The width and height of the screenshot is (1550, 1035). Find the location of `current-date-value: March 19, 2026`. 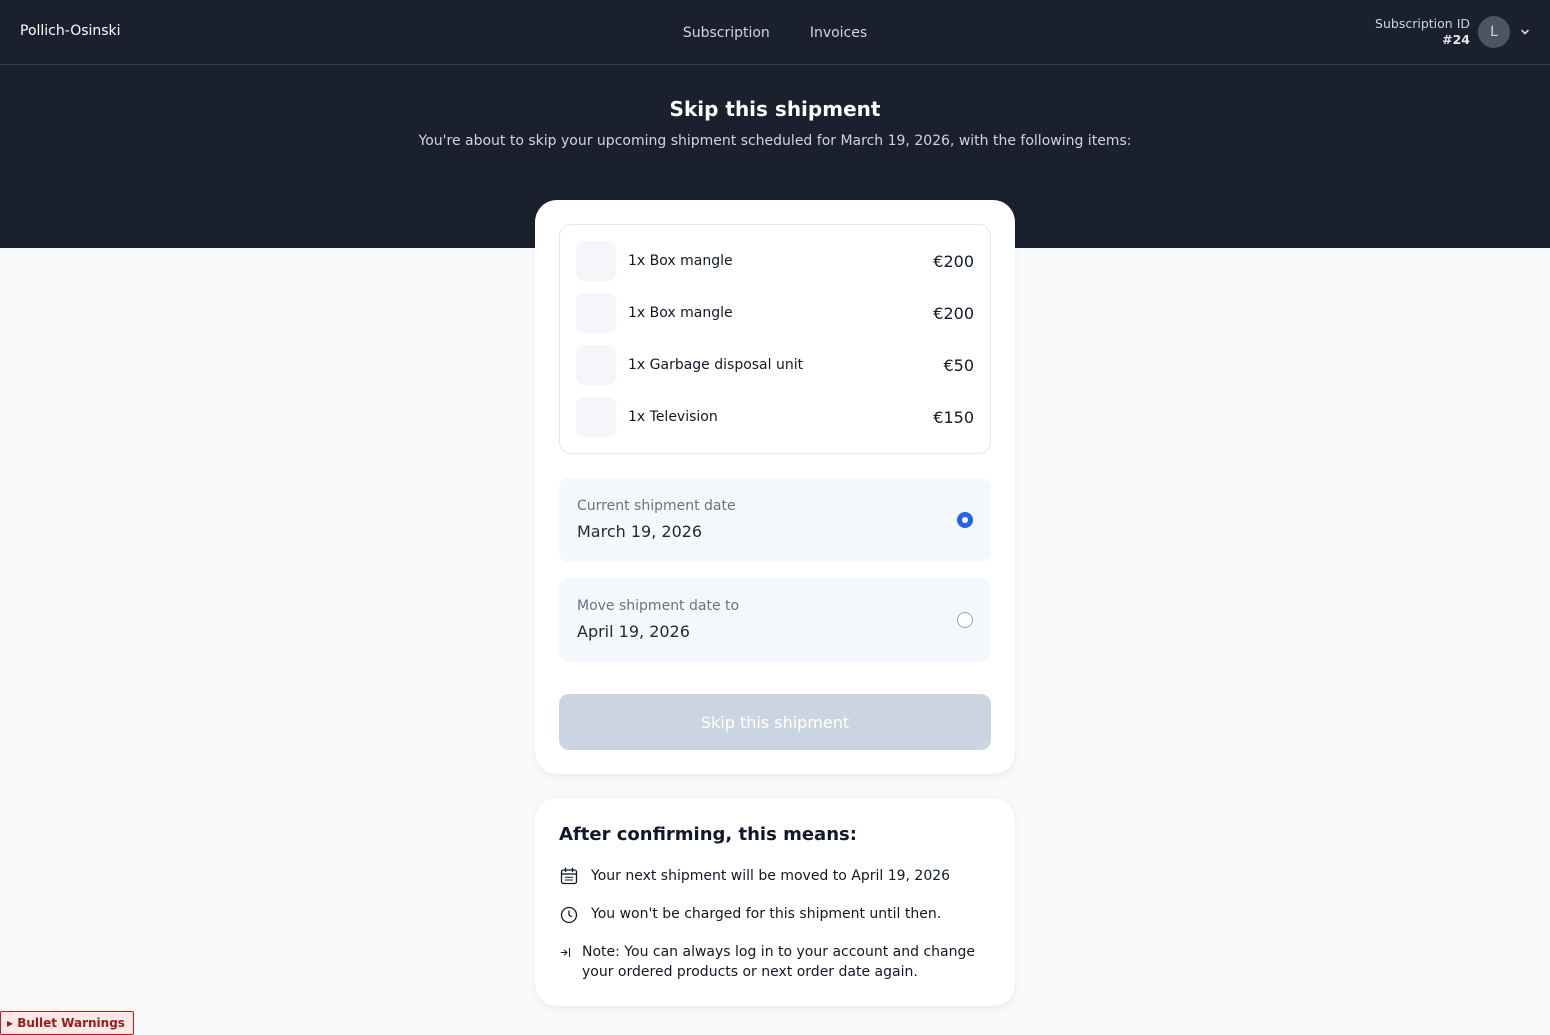

current-date-value: March 19, 2026 is located at coordinates (640, 531).